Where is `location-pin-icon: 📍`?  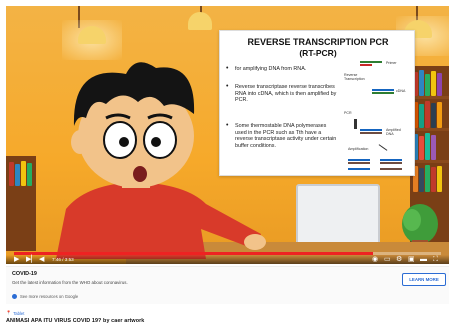 location-pin-icon: 📍 is located at coordinates (9, 312).